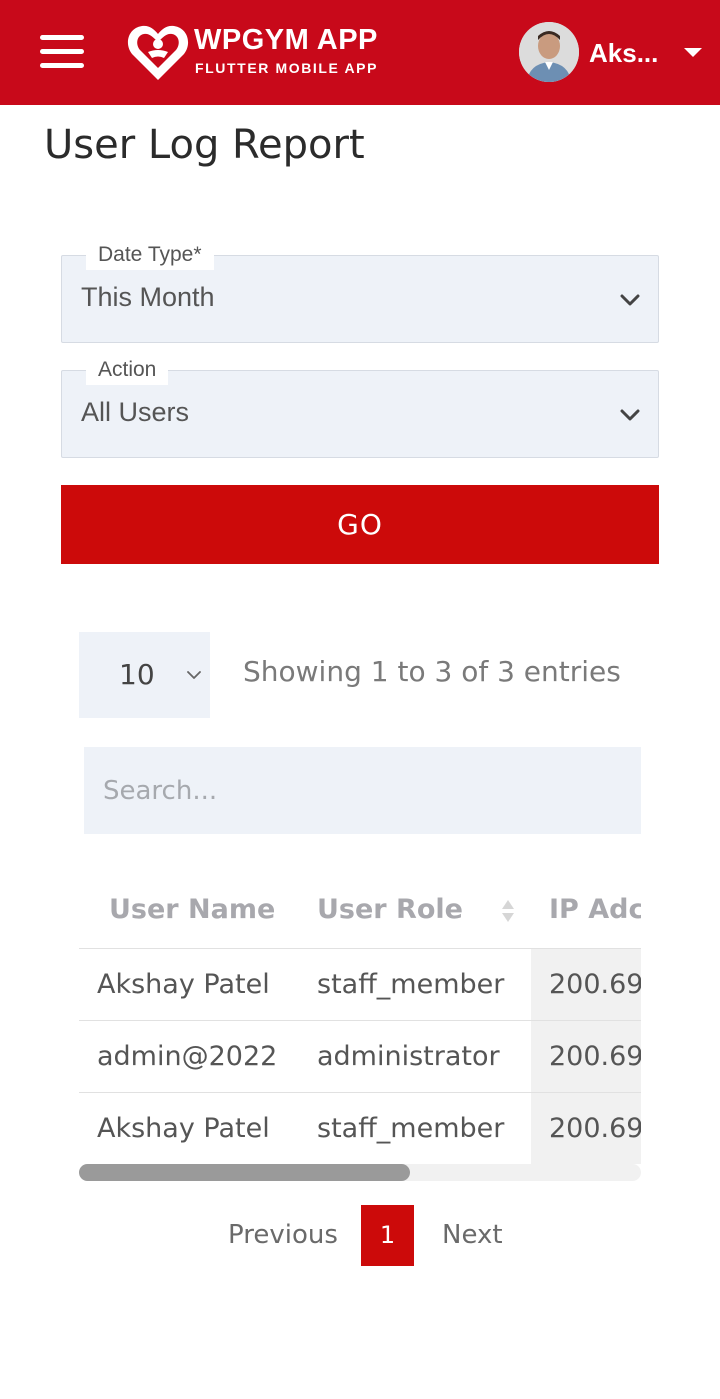 The height and width of the screenshot is (1399, 720). I want to click on action-label: Action, so click(127, 370).